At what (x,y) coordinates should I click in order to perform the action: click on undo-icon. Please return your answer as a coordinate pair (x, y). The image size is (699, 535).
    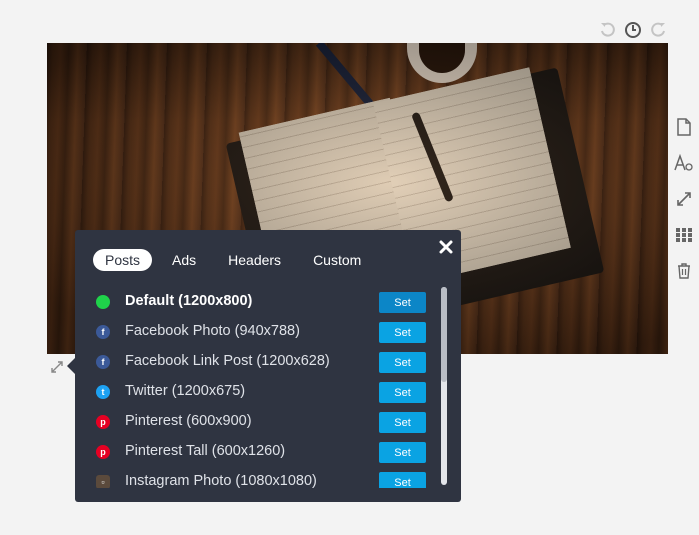
    Looking at the image, I should click on (607, 29).